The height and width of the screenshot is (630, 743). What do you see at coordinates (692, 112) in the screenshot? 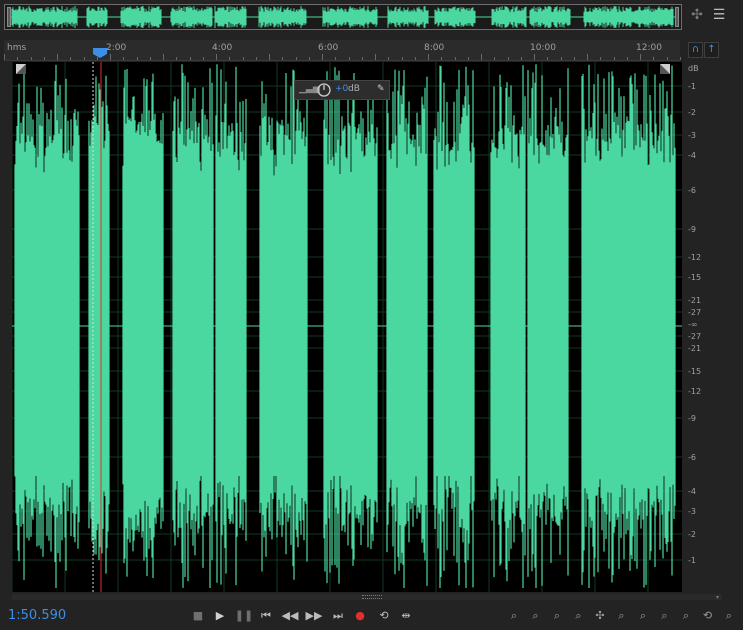
I see `db-label: -2` at bounding box center [692, 112].